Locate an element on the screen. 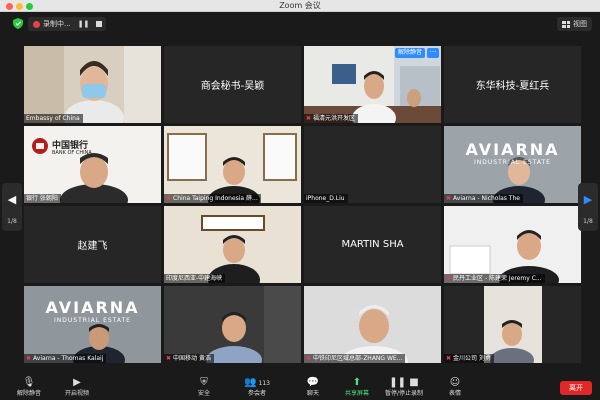  chat-button: 💬 聊天 is located at coordinates (313, 387).